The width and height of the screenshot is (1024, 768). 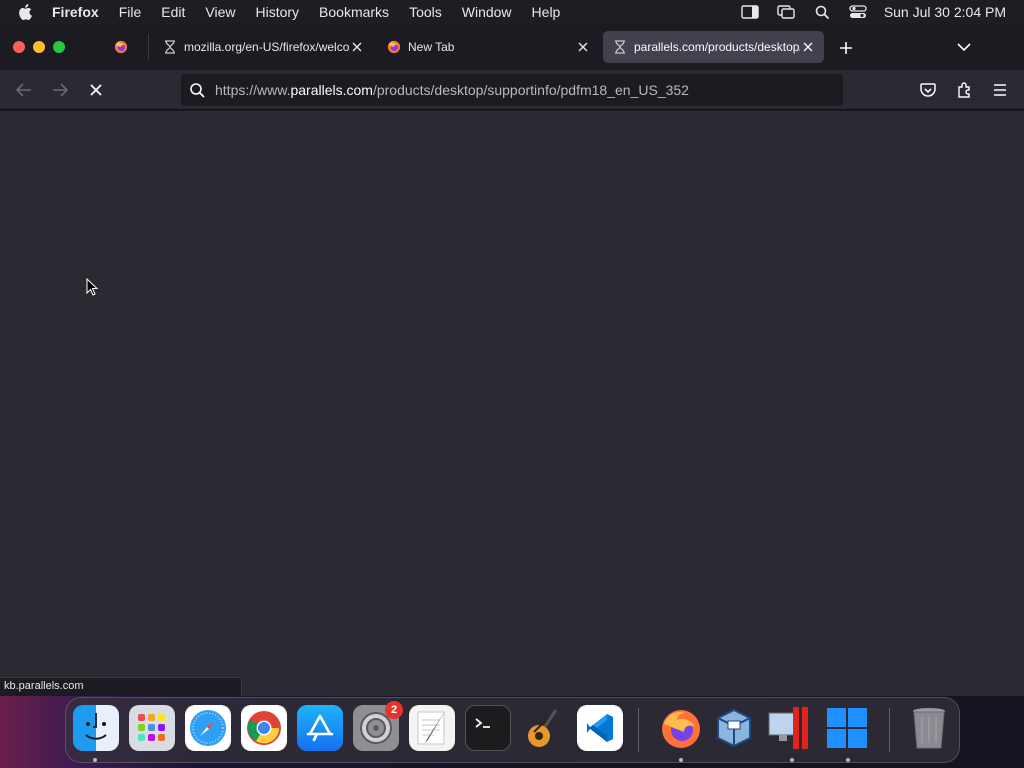 I want to click on finder-icon, so click(x=96, y=728).